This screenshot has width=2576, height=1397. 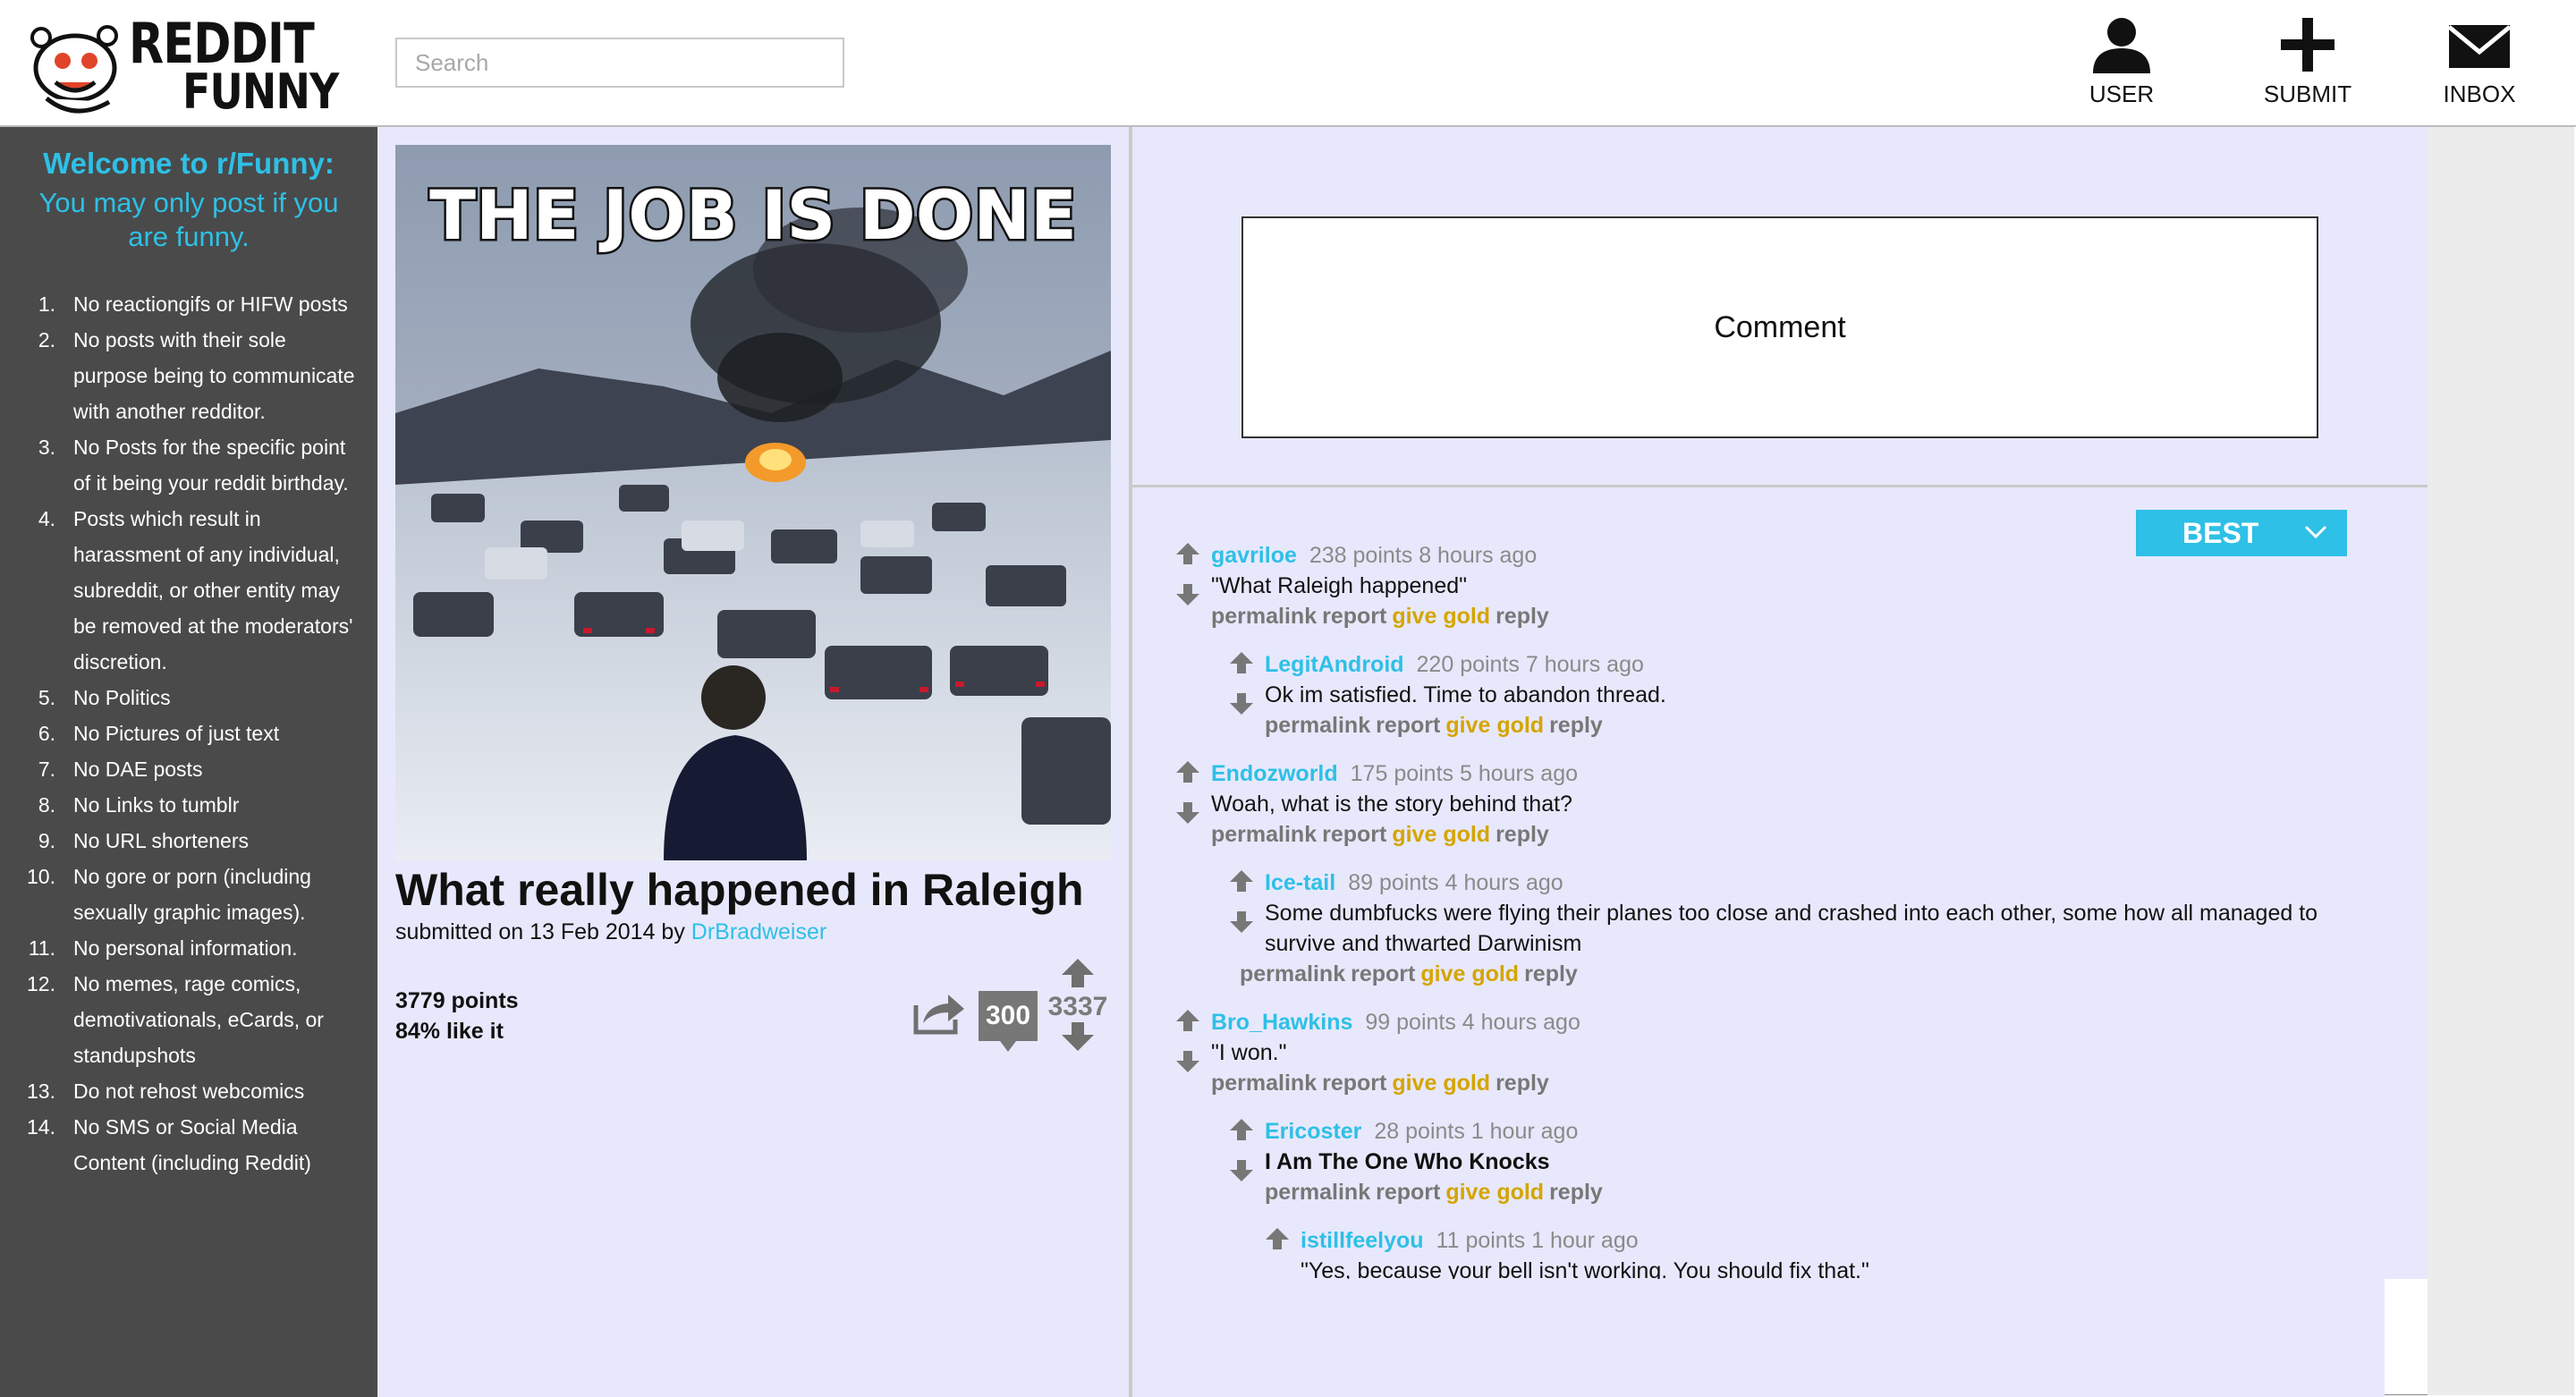 I want to click on sidebar-subtitle: You may only post if you are funny., so click(x=188, y=219).